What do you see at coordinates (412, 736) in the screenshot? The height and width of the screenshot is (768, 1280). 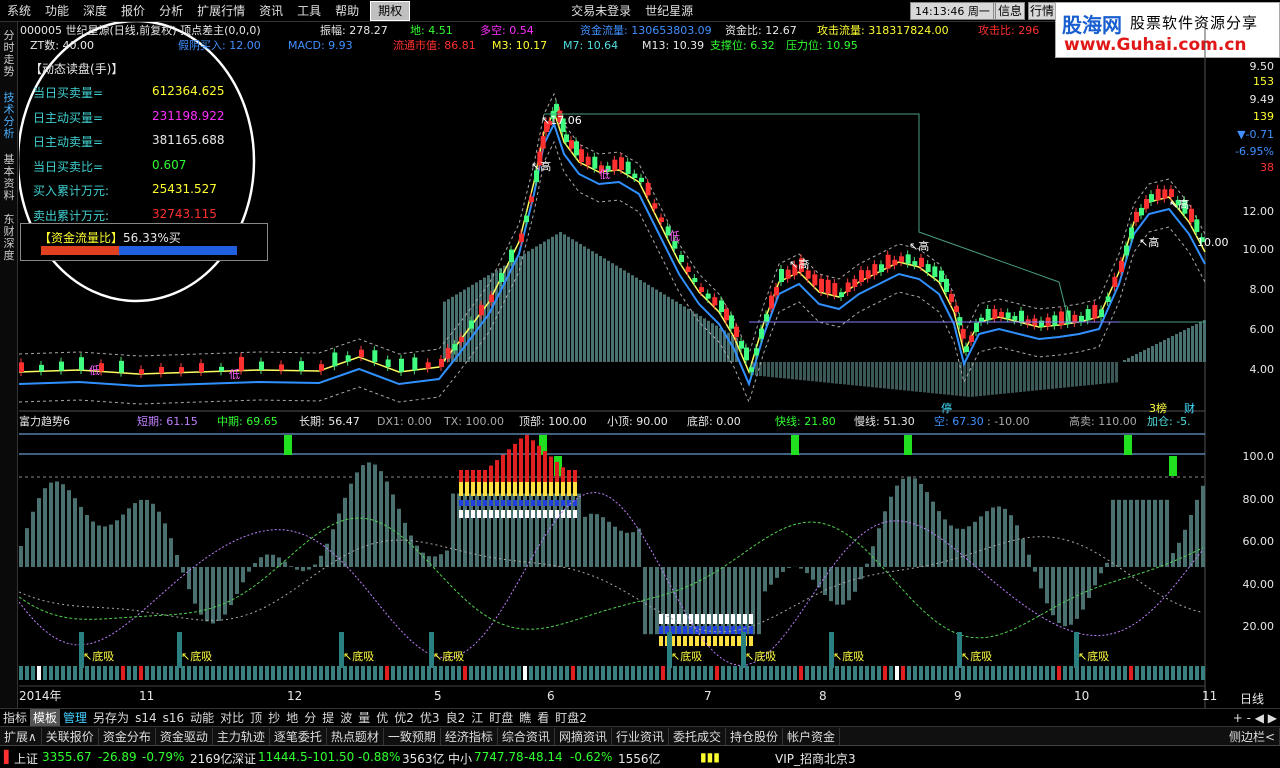 I see `function-tab-7: 一致预期` at bounding box center [412, 736].